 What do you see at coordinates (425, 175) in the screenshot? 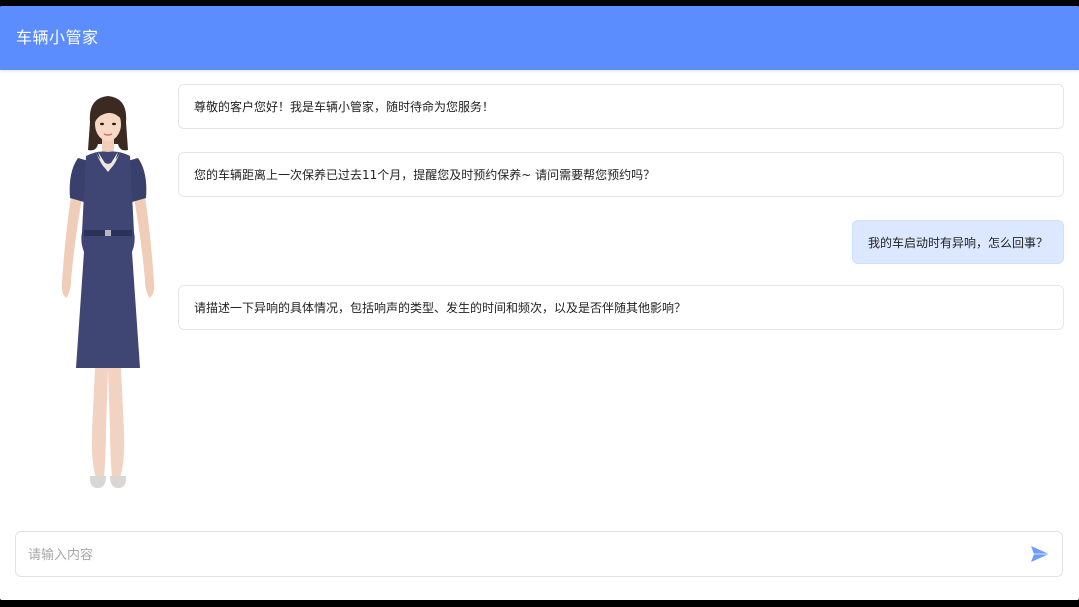
I see `message-text: 您的车辆距离上一次保养已过去11个月，提醒您及时预约保养~ 请问需要帮您预约吗？` at bounding box center [425, 175].